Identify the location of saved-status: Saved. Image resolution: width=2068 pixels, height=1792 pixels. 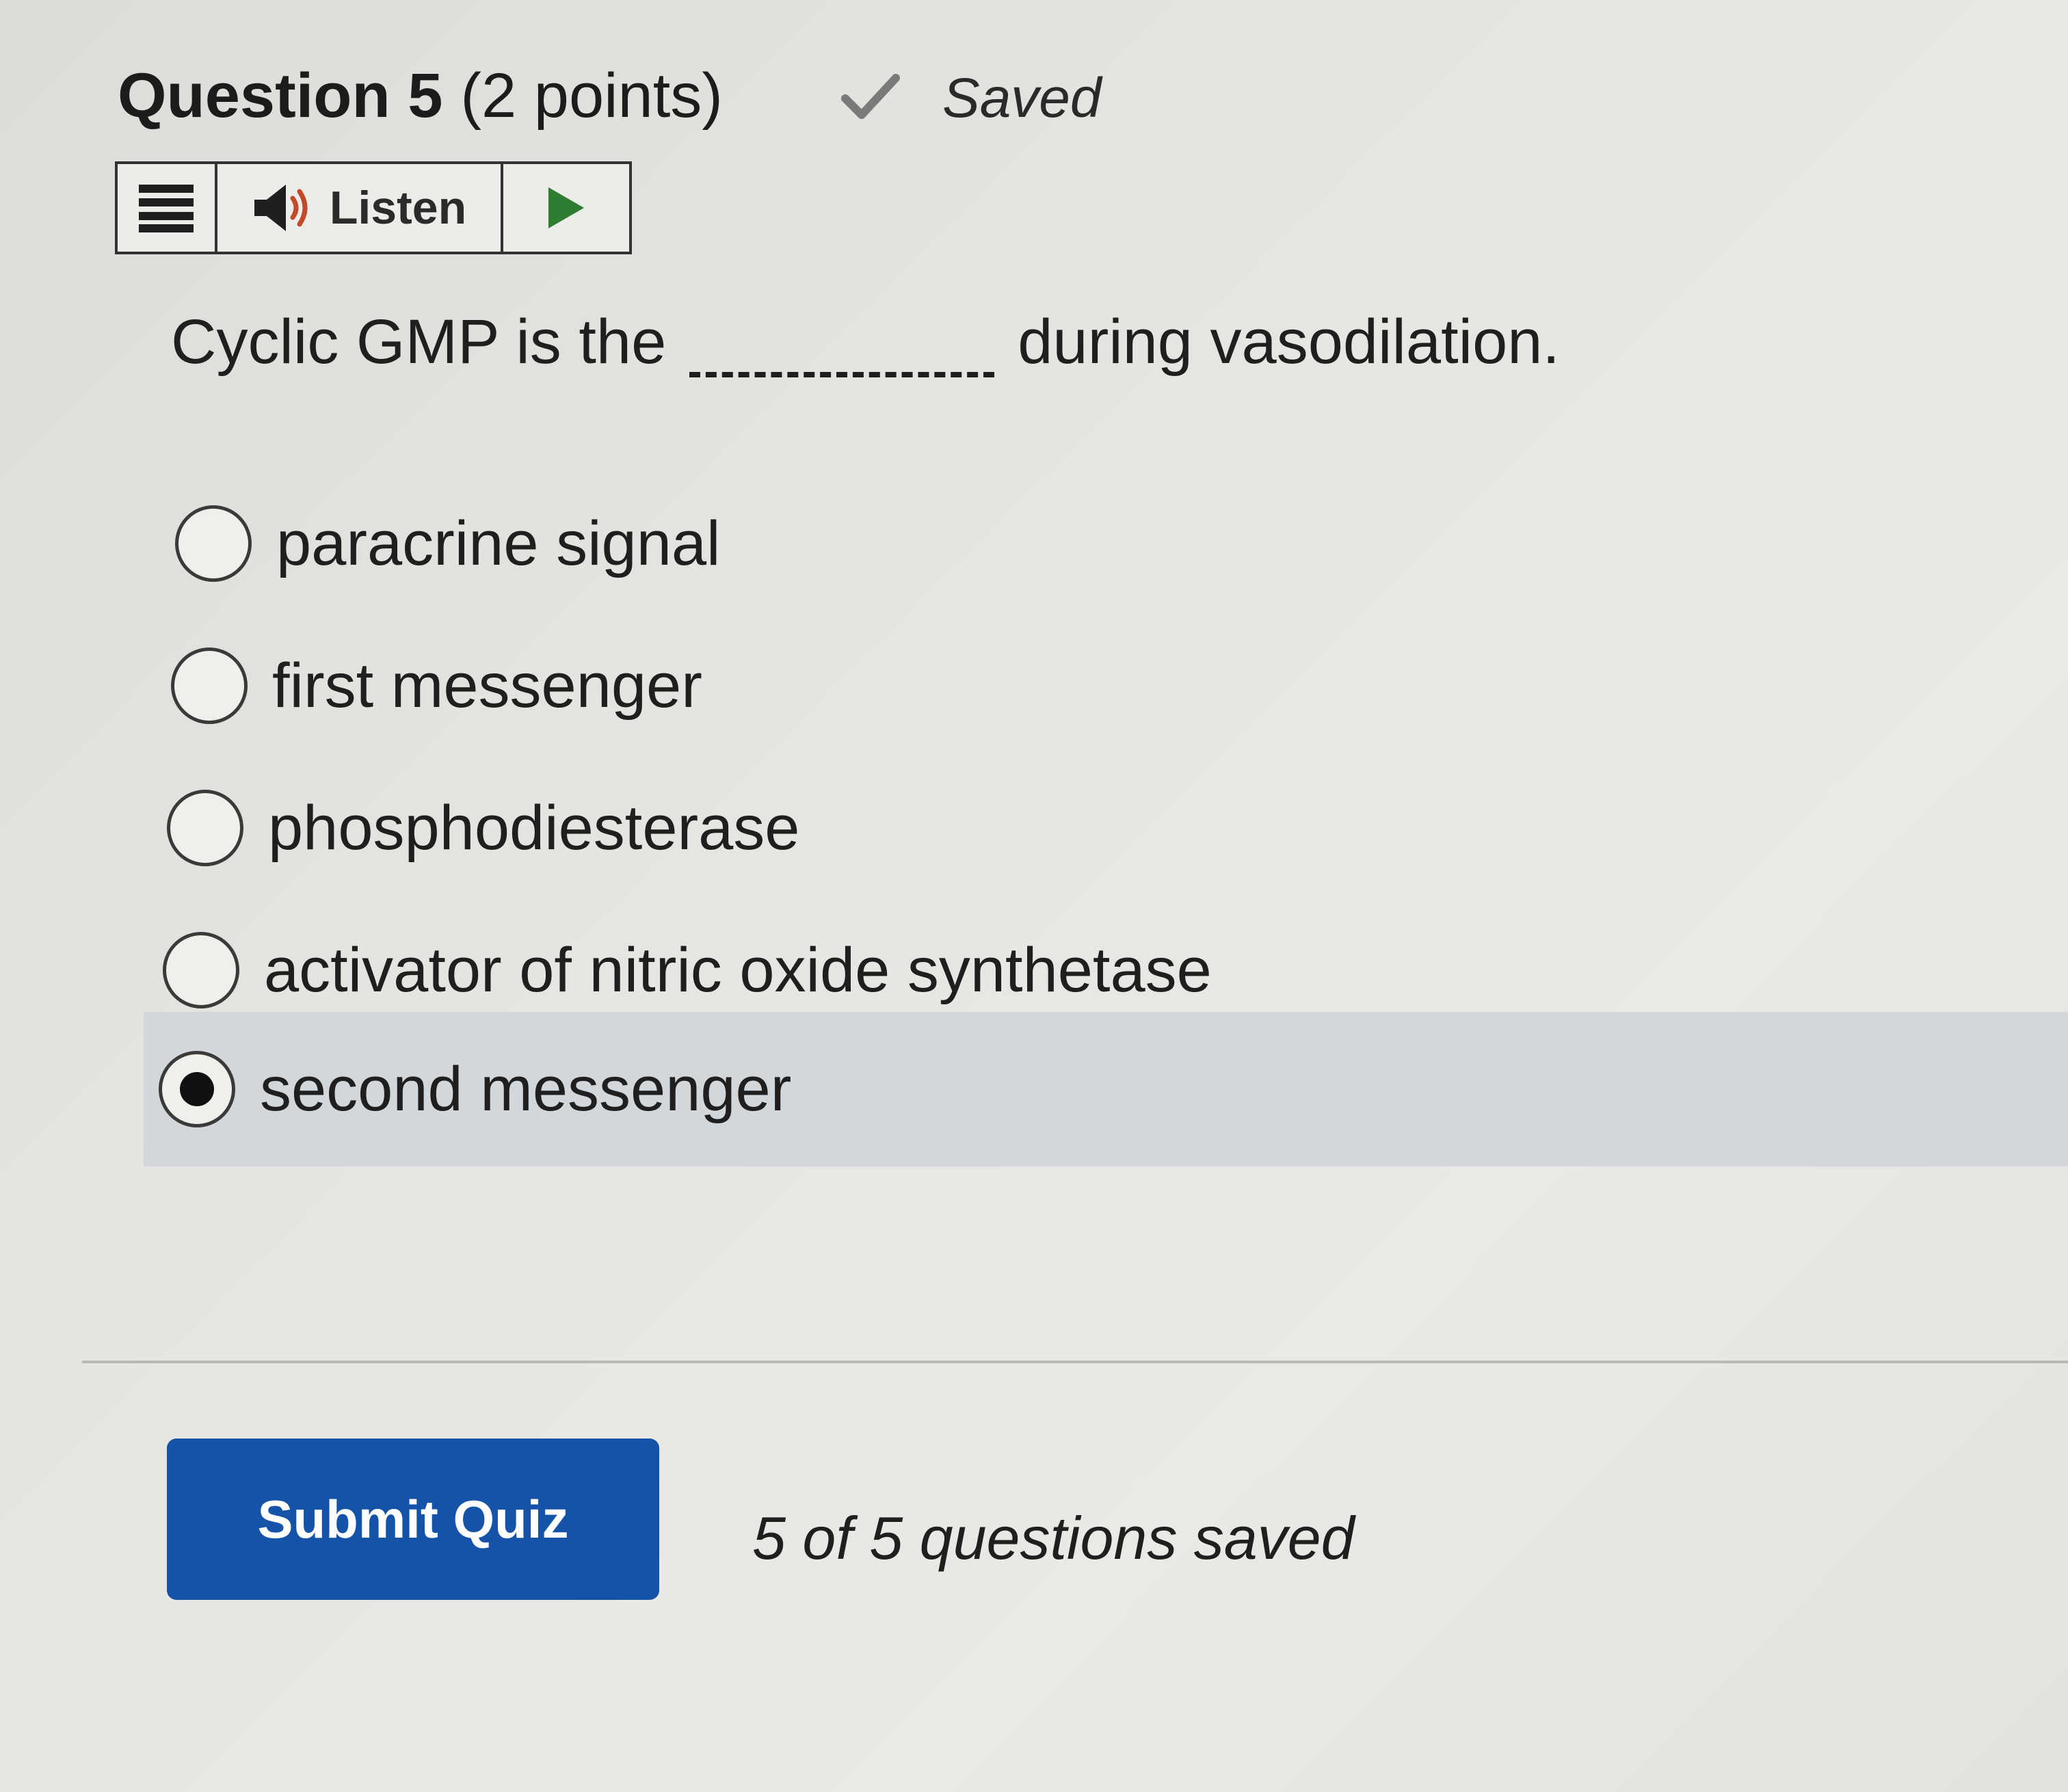
(971, 98).